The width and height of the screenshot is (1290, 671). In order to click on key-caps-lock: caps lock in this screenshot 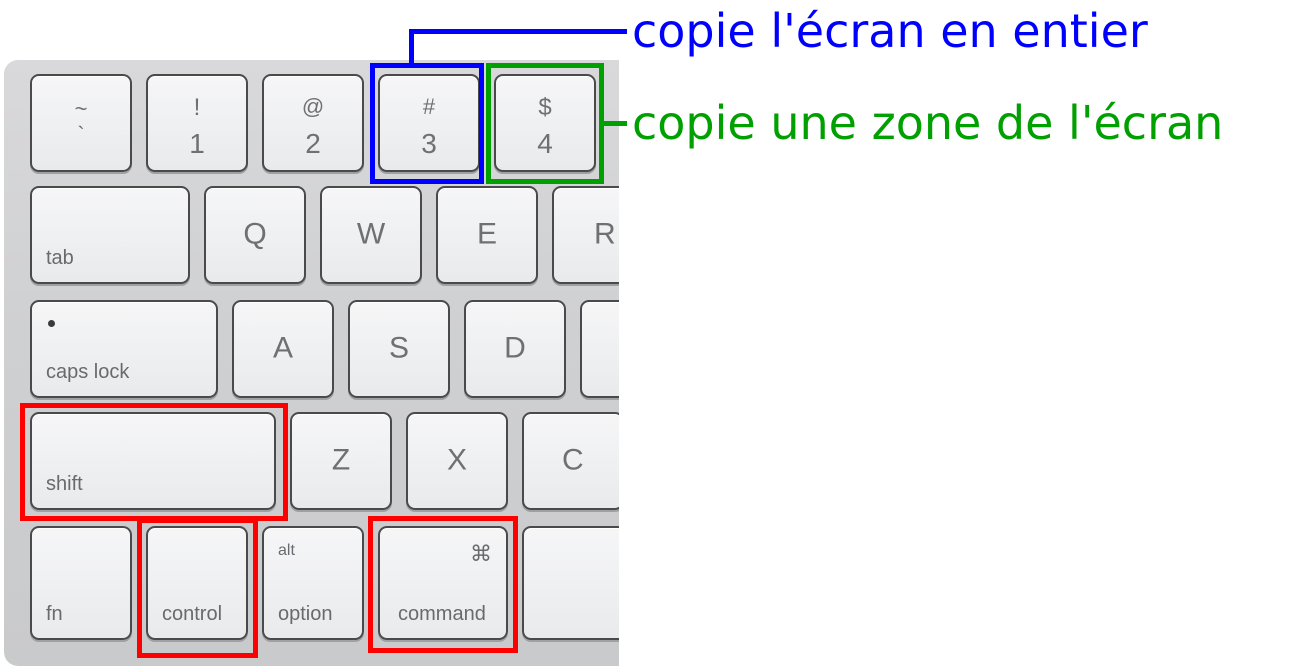, I will do `click(124, 349)`.